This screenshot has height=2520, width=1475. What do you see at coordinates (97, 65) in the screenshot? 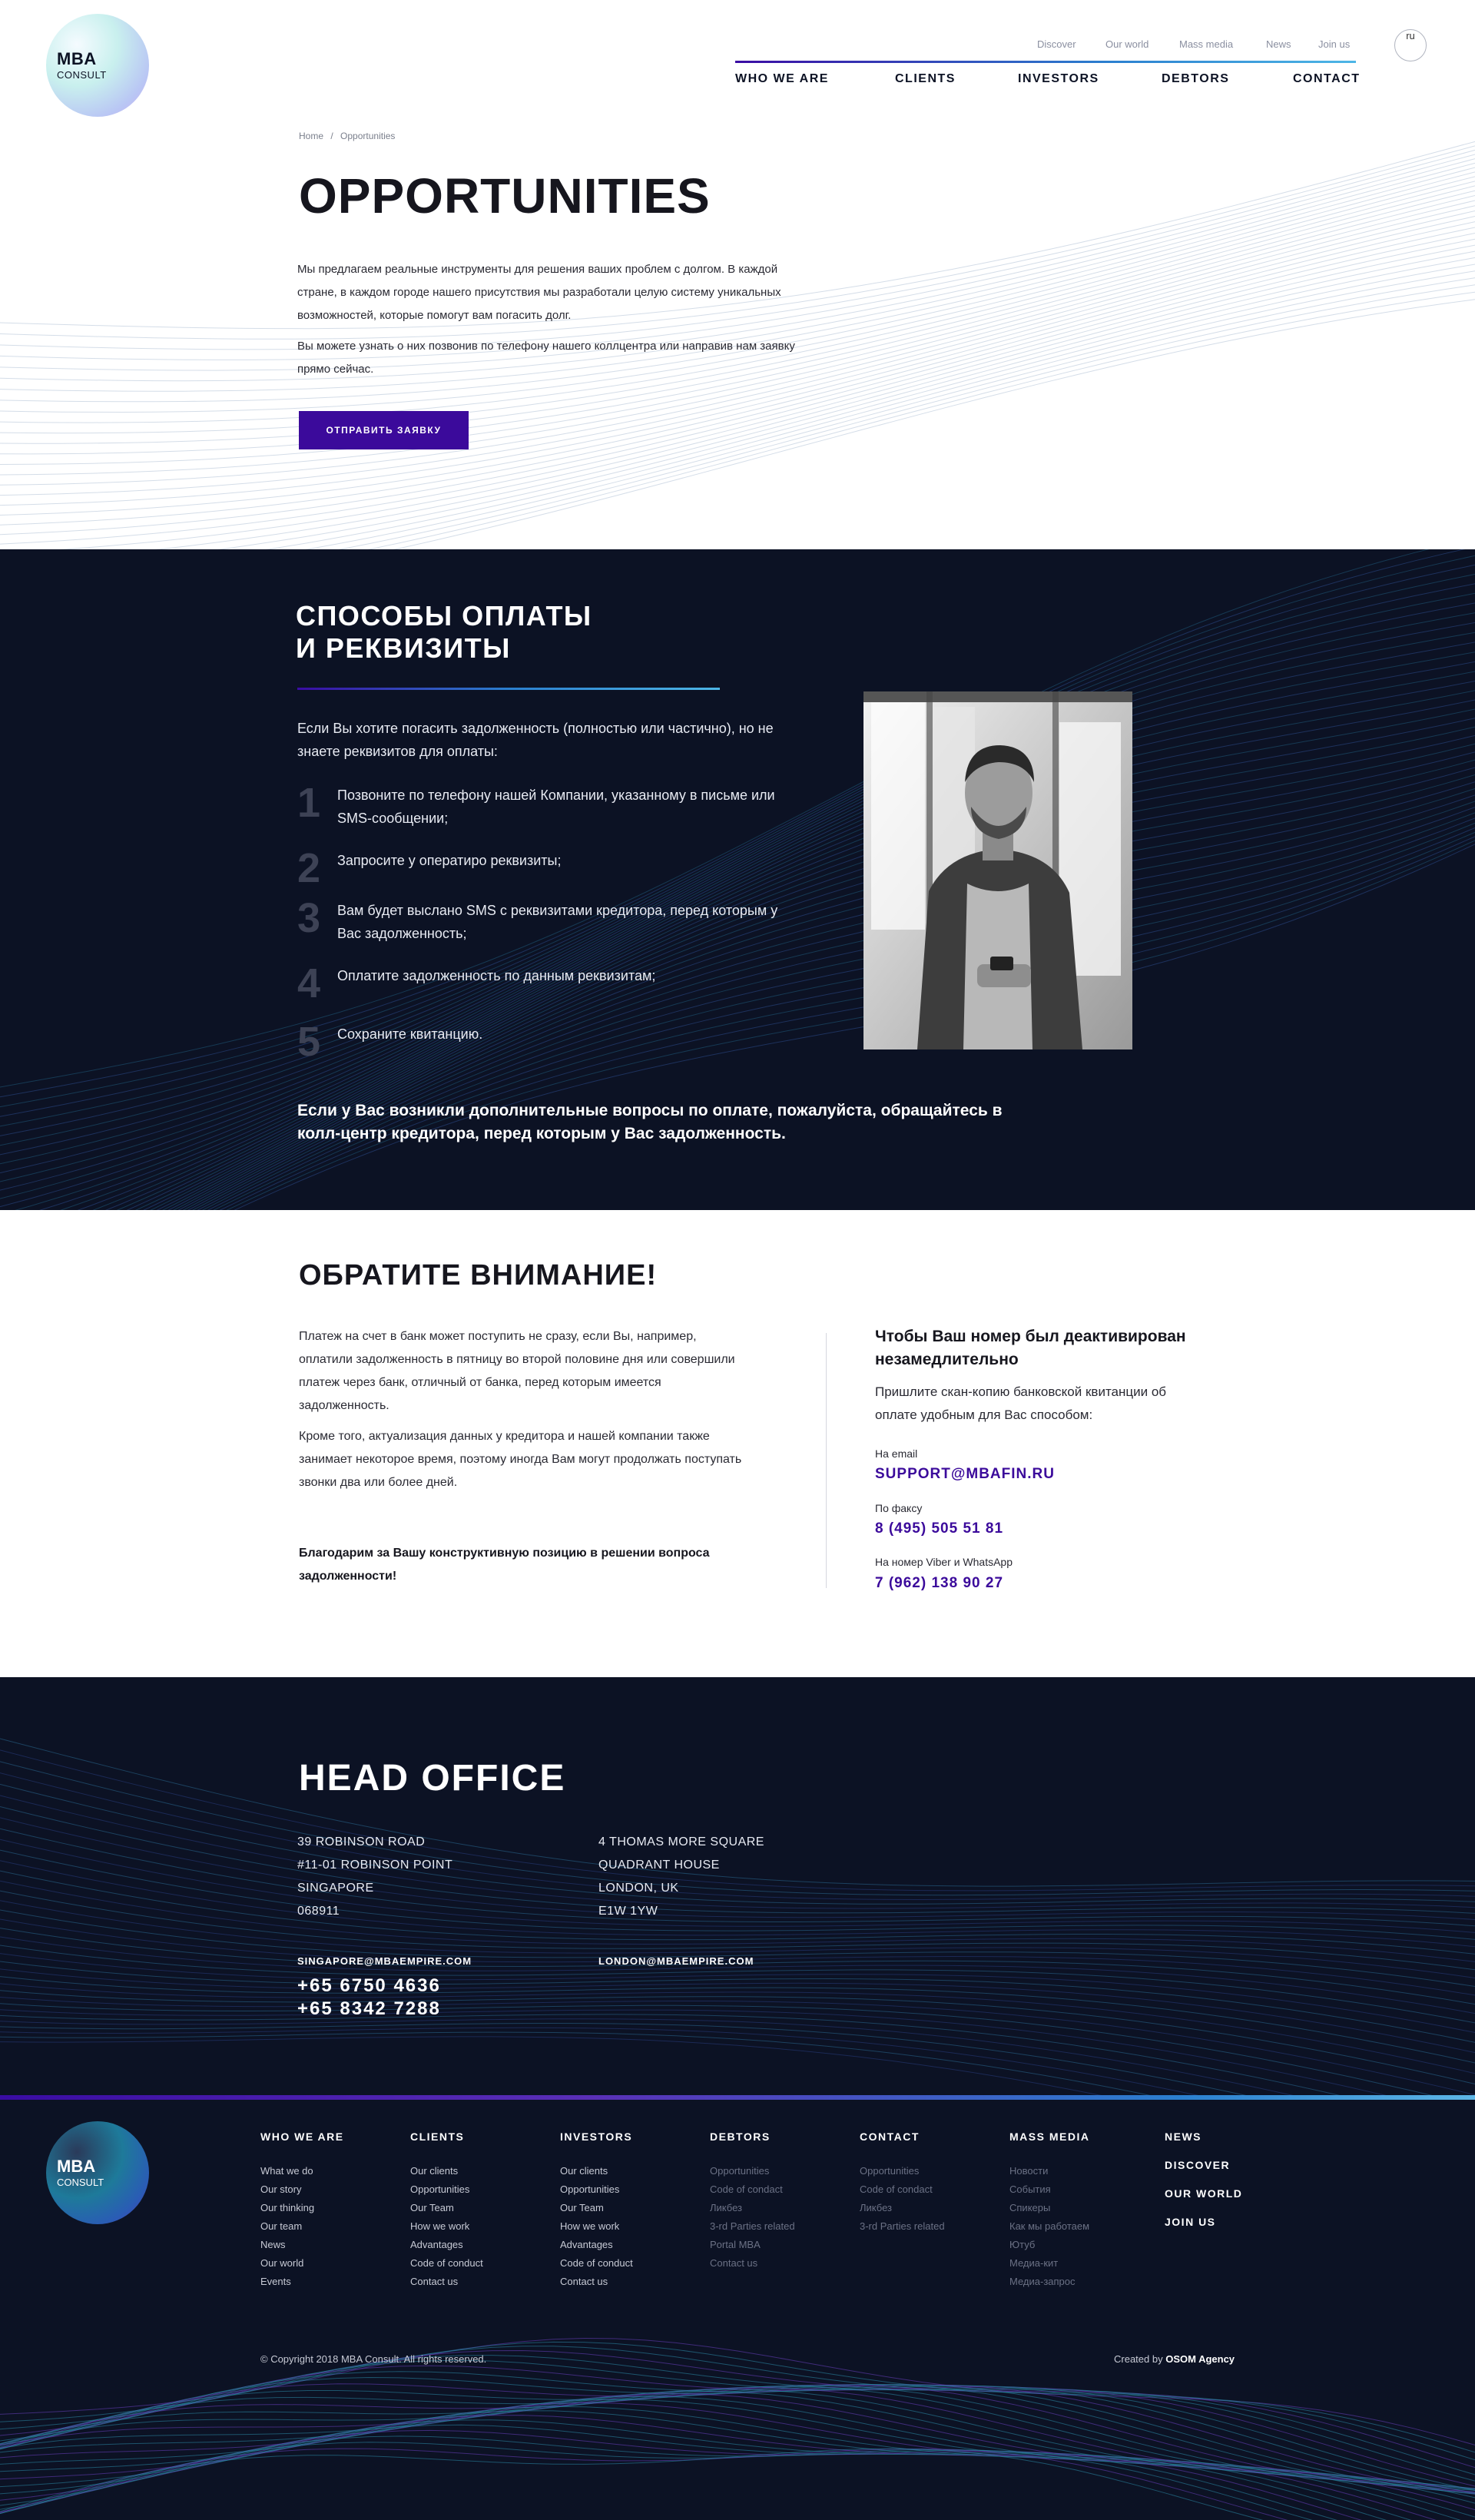
I see `logo: MBA CONSULT` at bounding box center [97, 65].